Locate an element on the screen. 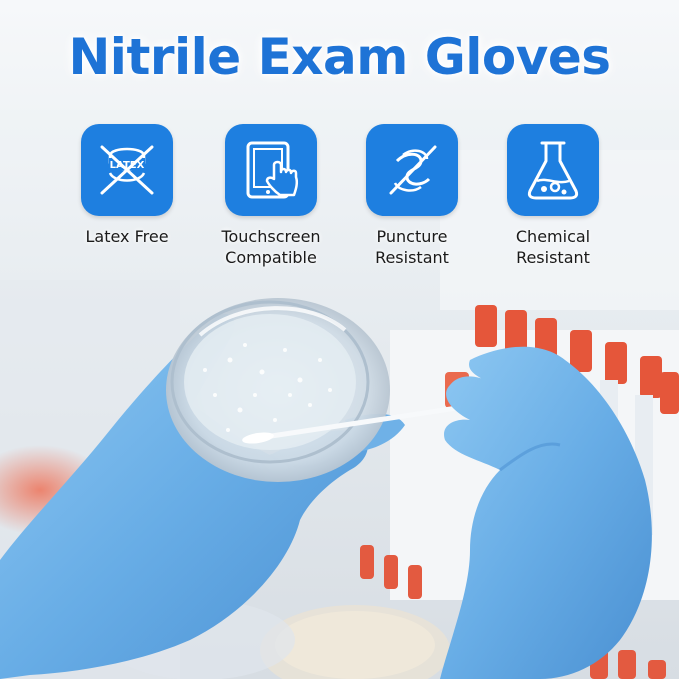  feature-chemical: Chemical Resistant is located at coordinates (553, 196).